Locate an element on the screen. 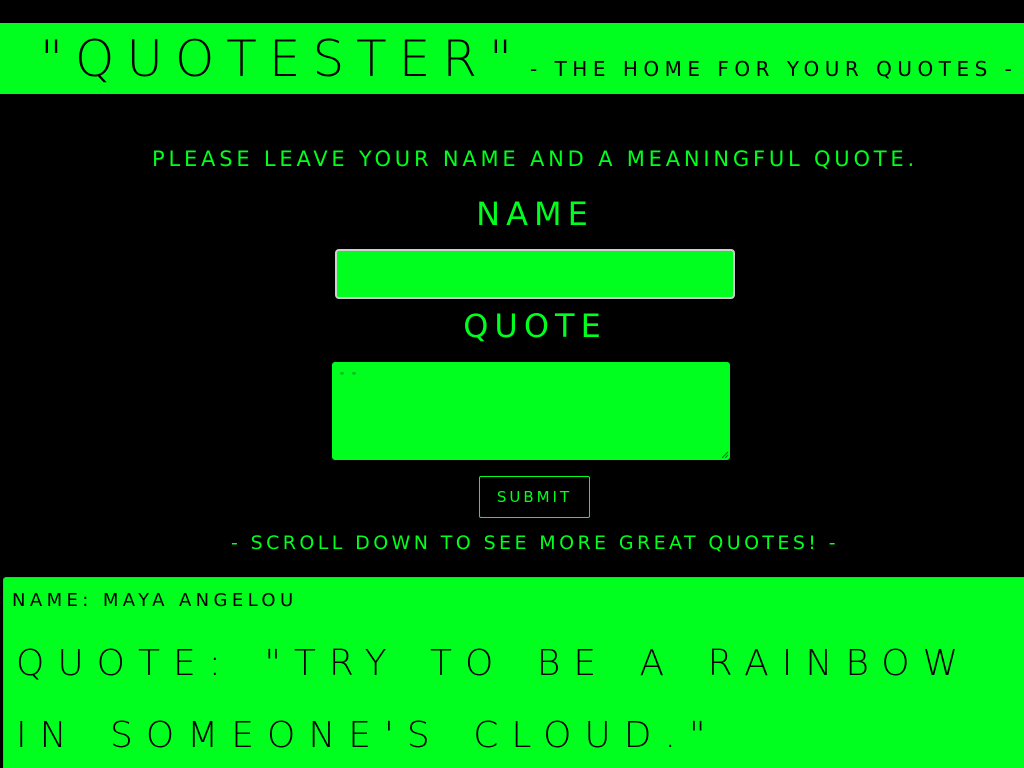 The height and width of the screenshot is (768, 1024). quote-label: QUOTE is located at coordinates (535, 326).